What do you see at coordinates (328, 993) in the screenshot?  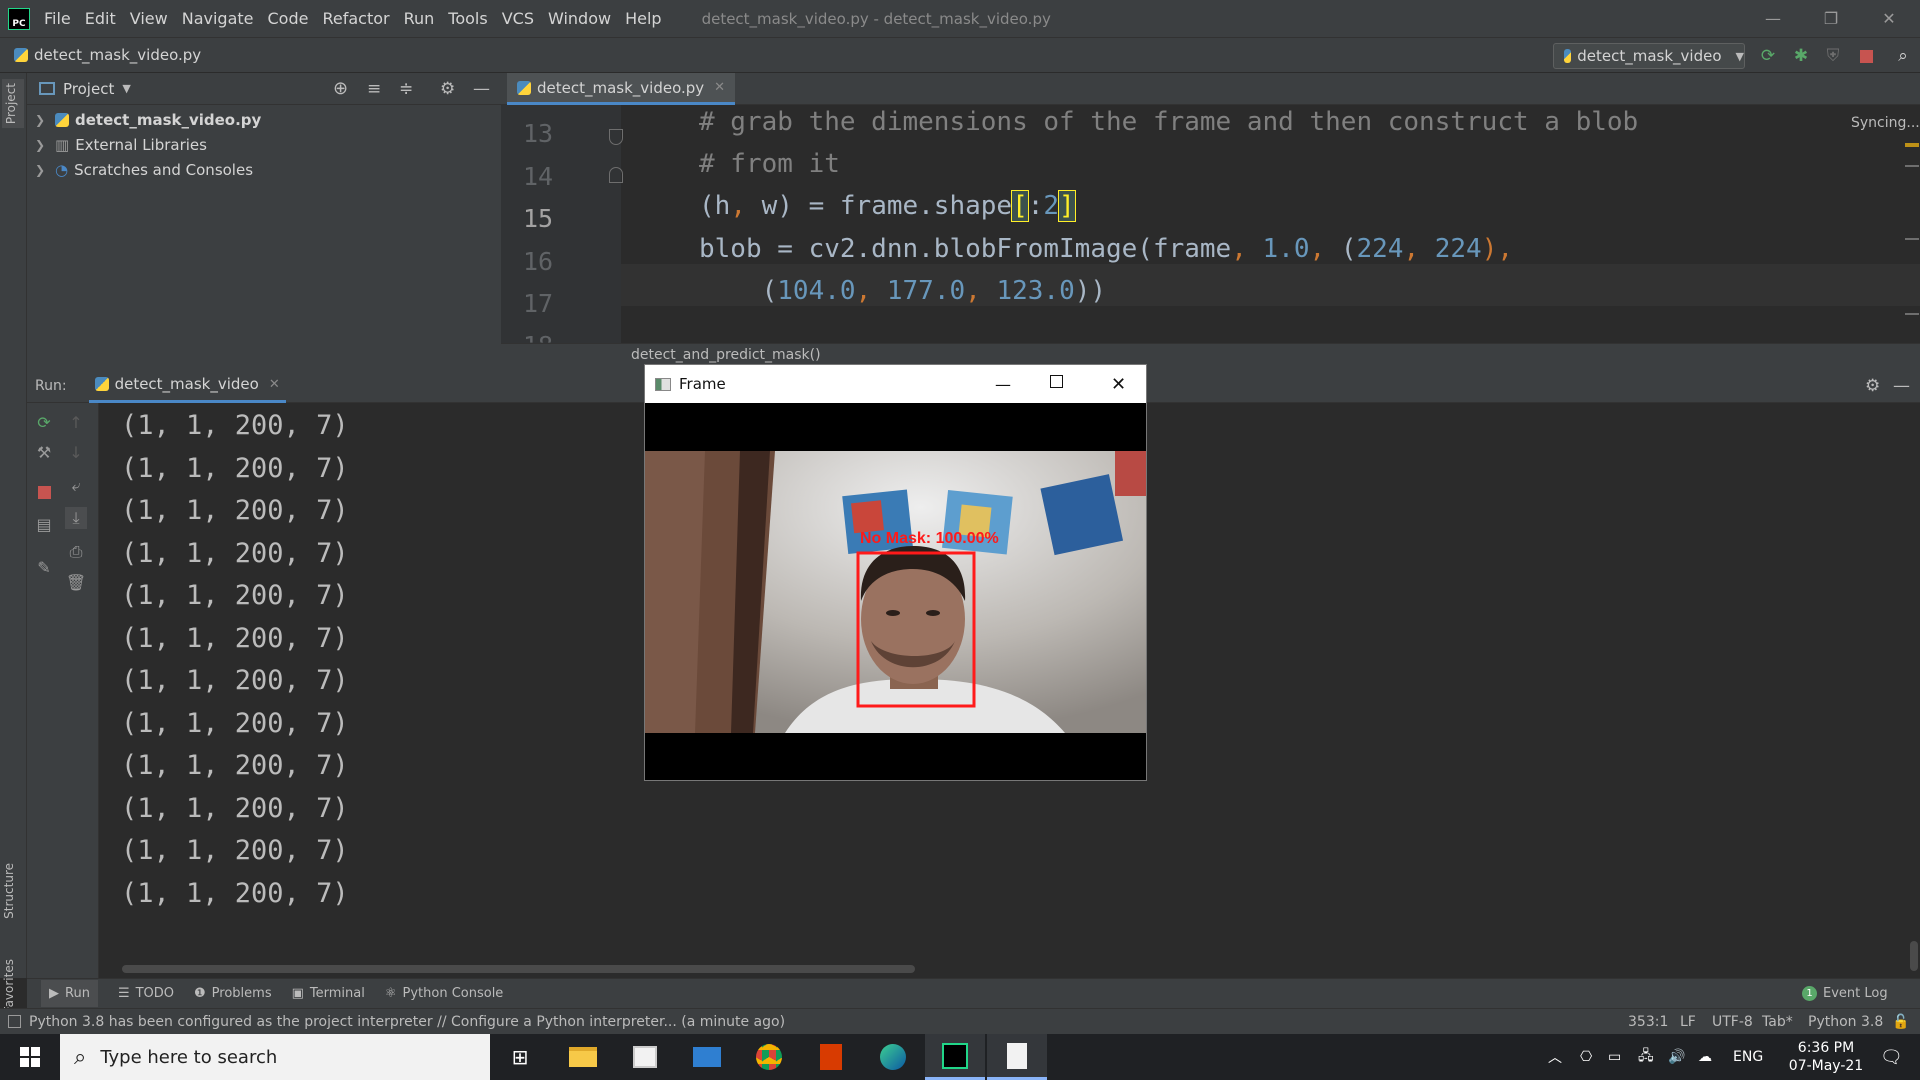 I see `tab-terminal: ▣ Terminal` at bounding box center [328, 993].